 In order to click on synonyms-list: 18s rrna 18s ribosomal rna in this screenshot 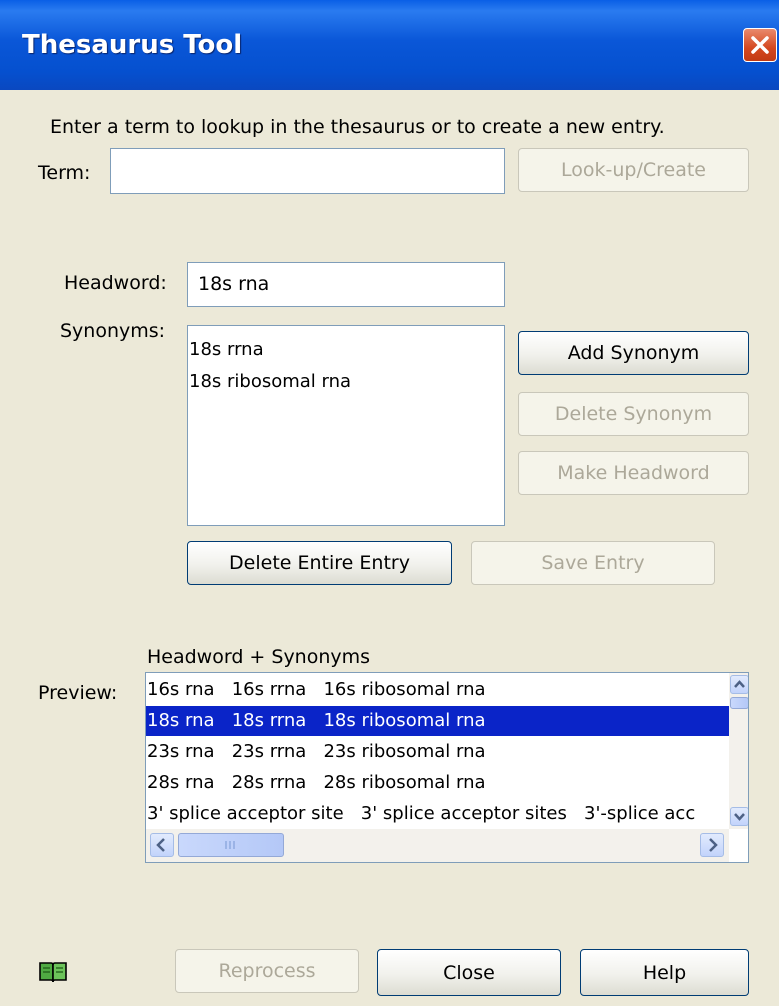, I will do `click(346, 425)`.